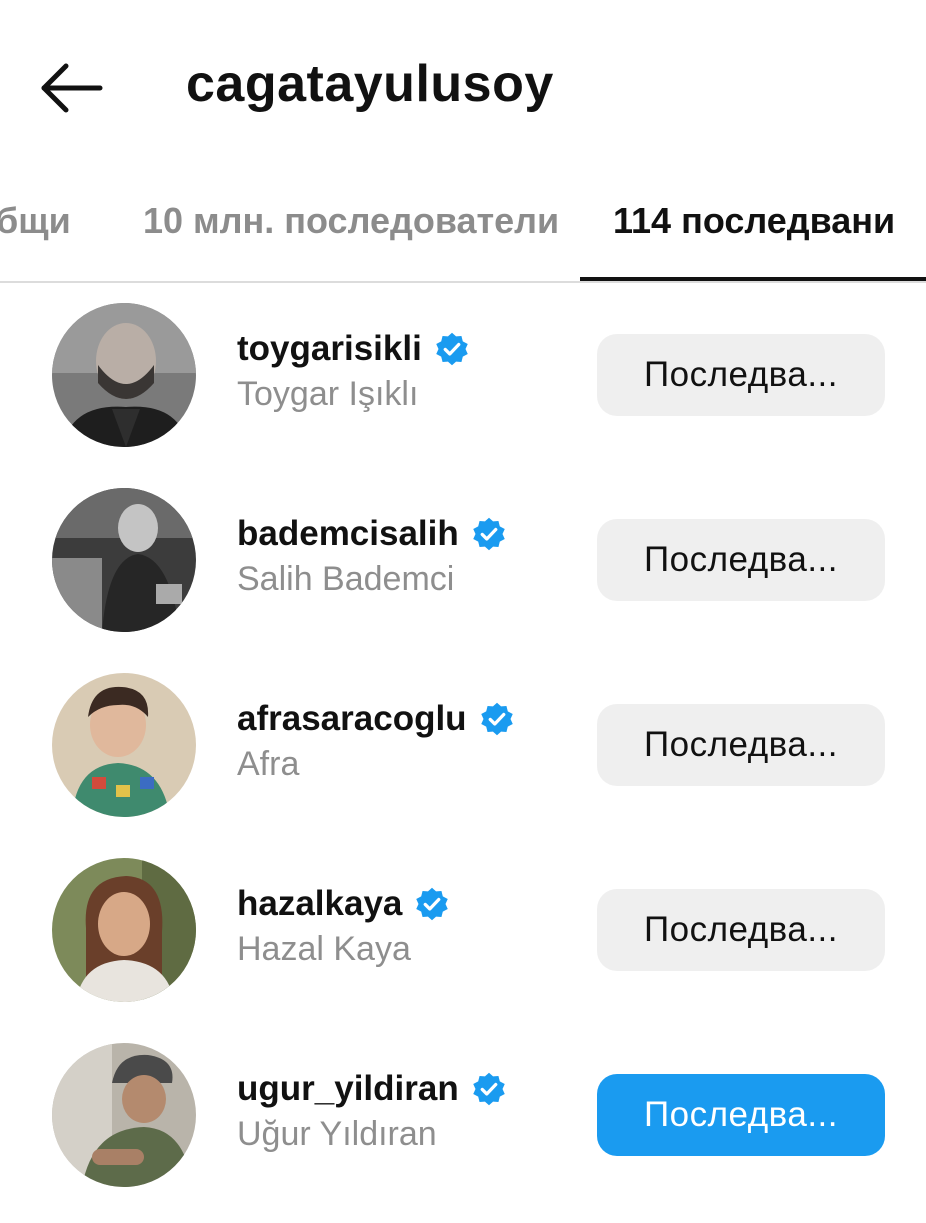 The width and height of the screenshot is (926, 1223). What do you see at coordinates (372, 554) in the screenshot?
I see `account-names: bademcisalih Salih Bademci` at bounding box center [372, 554].